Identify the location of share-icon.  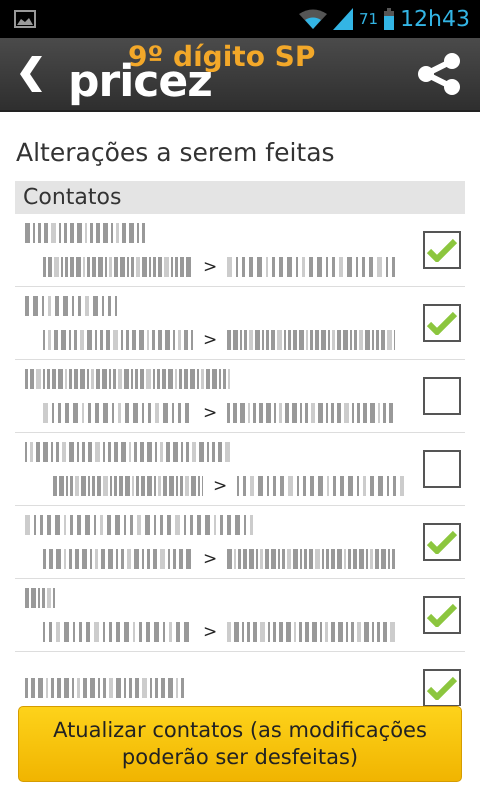
(439, 74).